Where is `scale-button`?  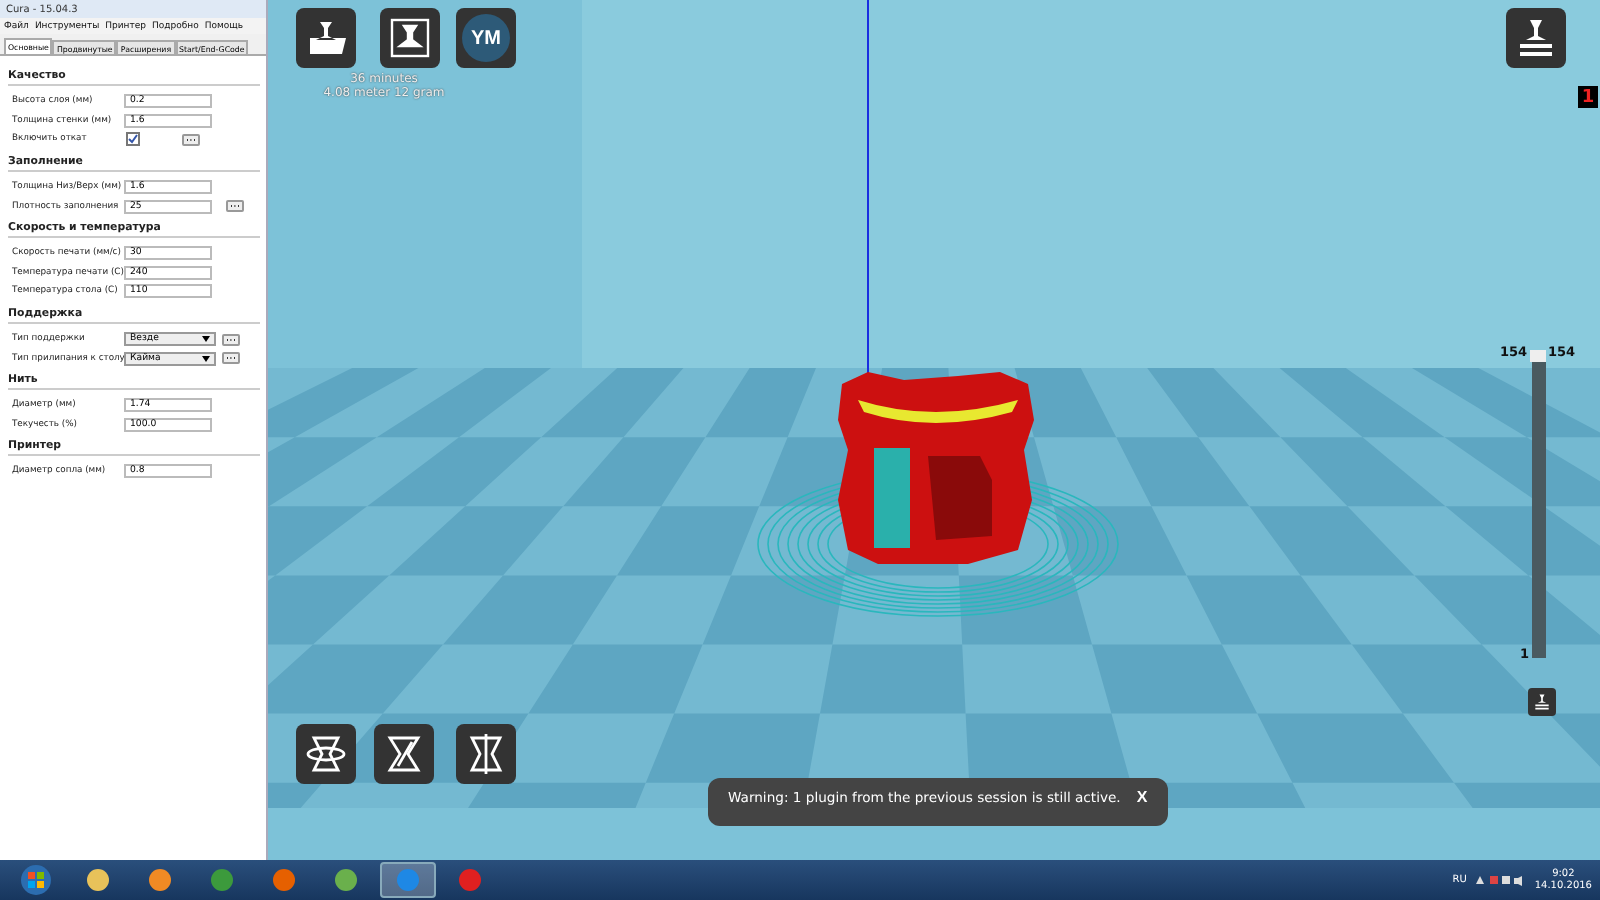
scale-button is located at coordinates (404, 754).